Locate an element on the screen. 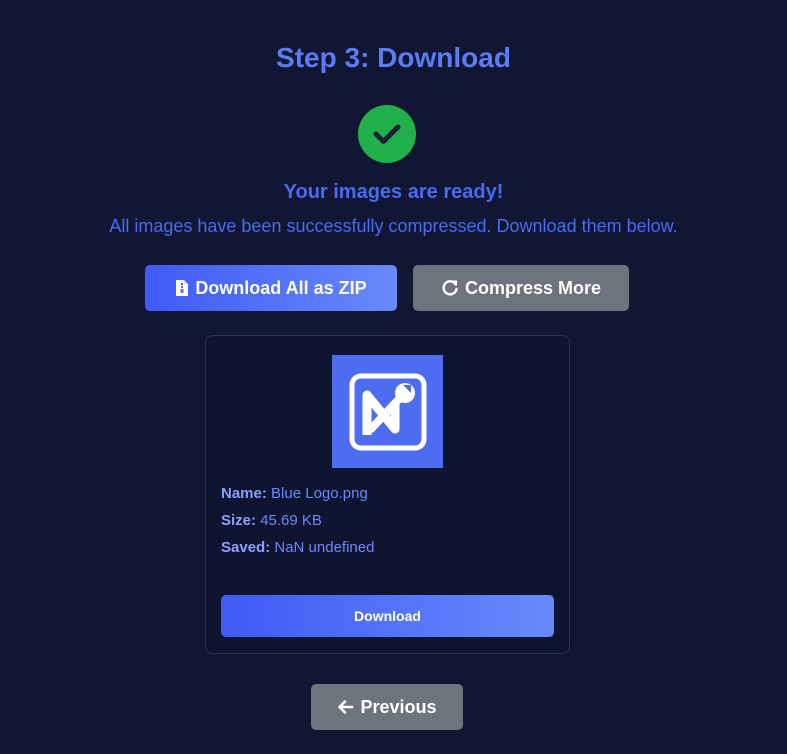 The width and height of the screenshot is (787, 754). download-all-zip-button: Download All as ZIP is located at coordinates (271, 288).